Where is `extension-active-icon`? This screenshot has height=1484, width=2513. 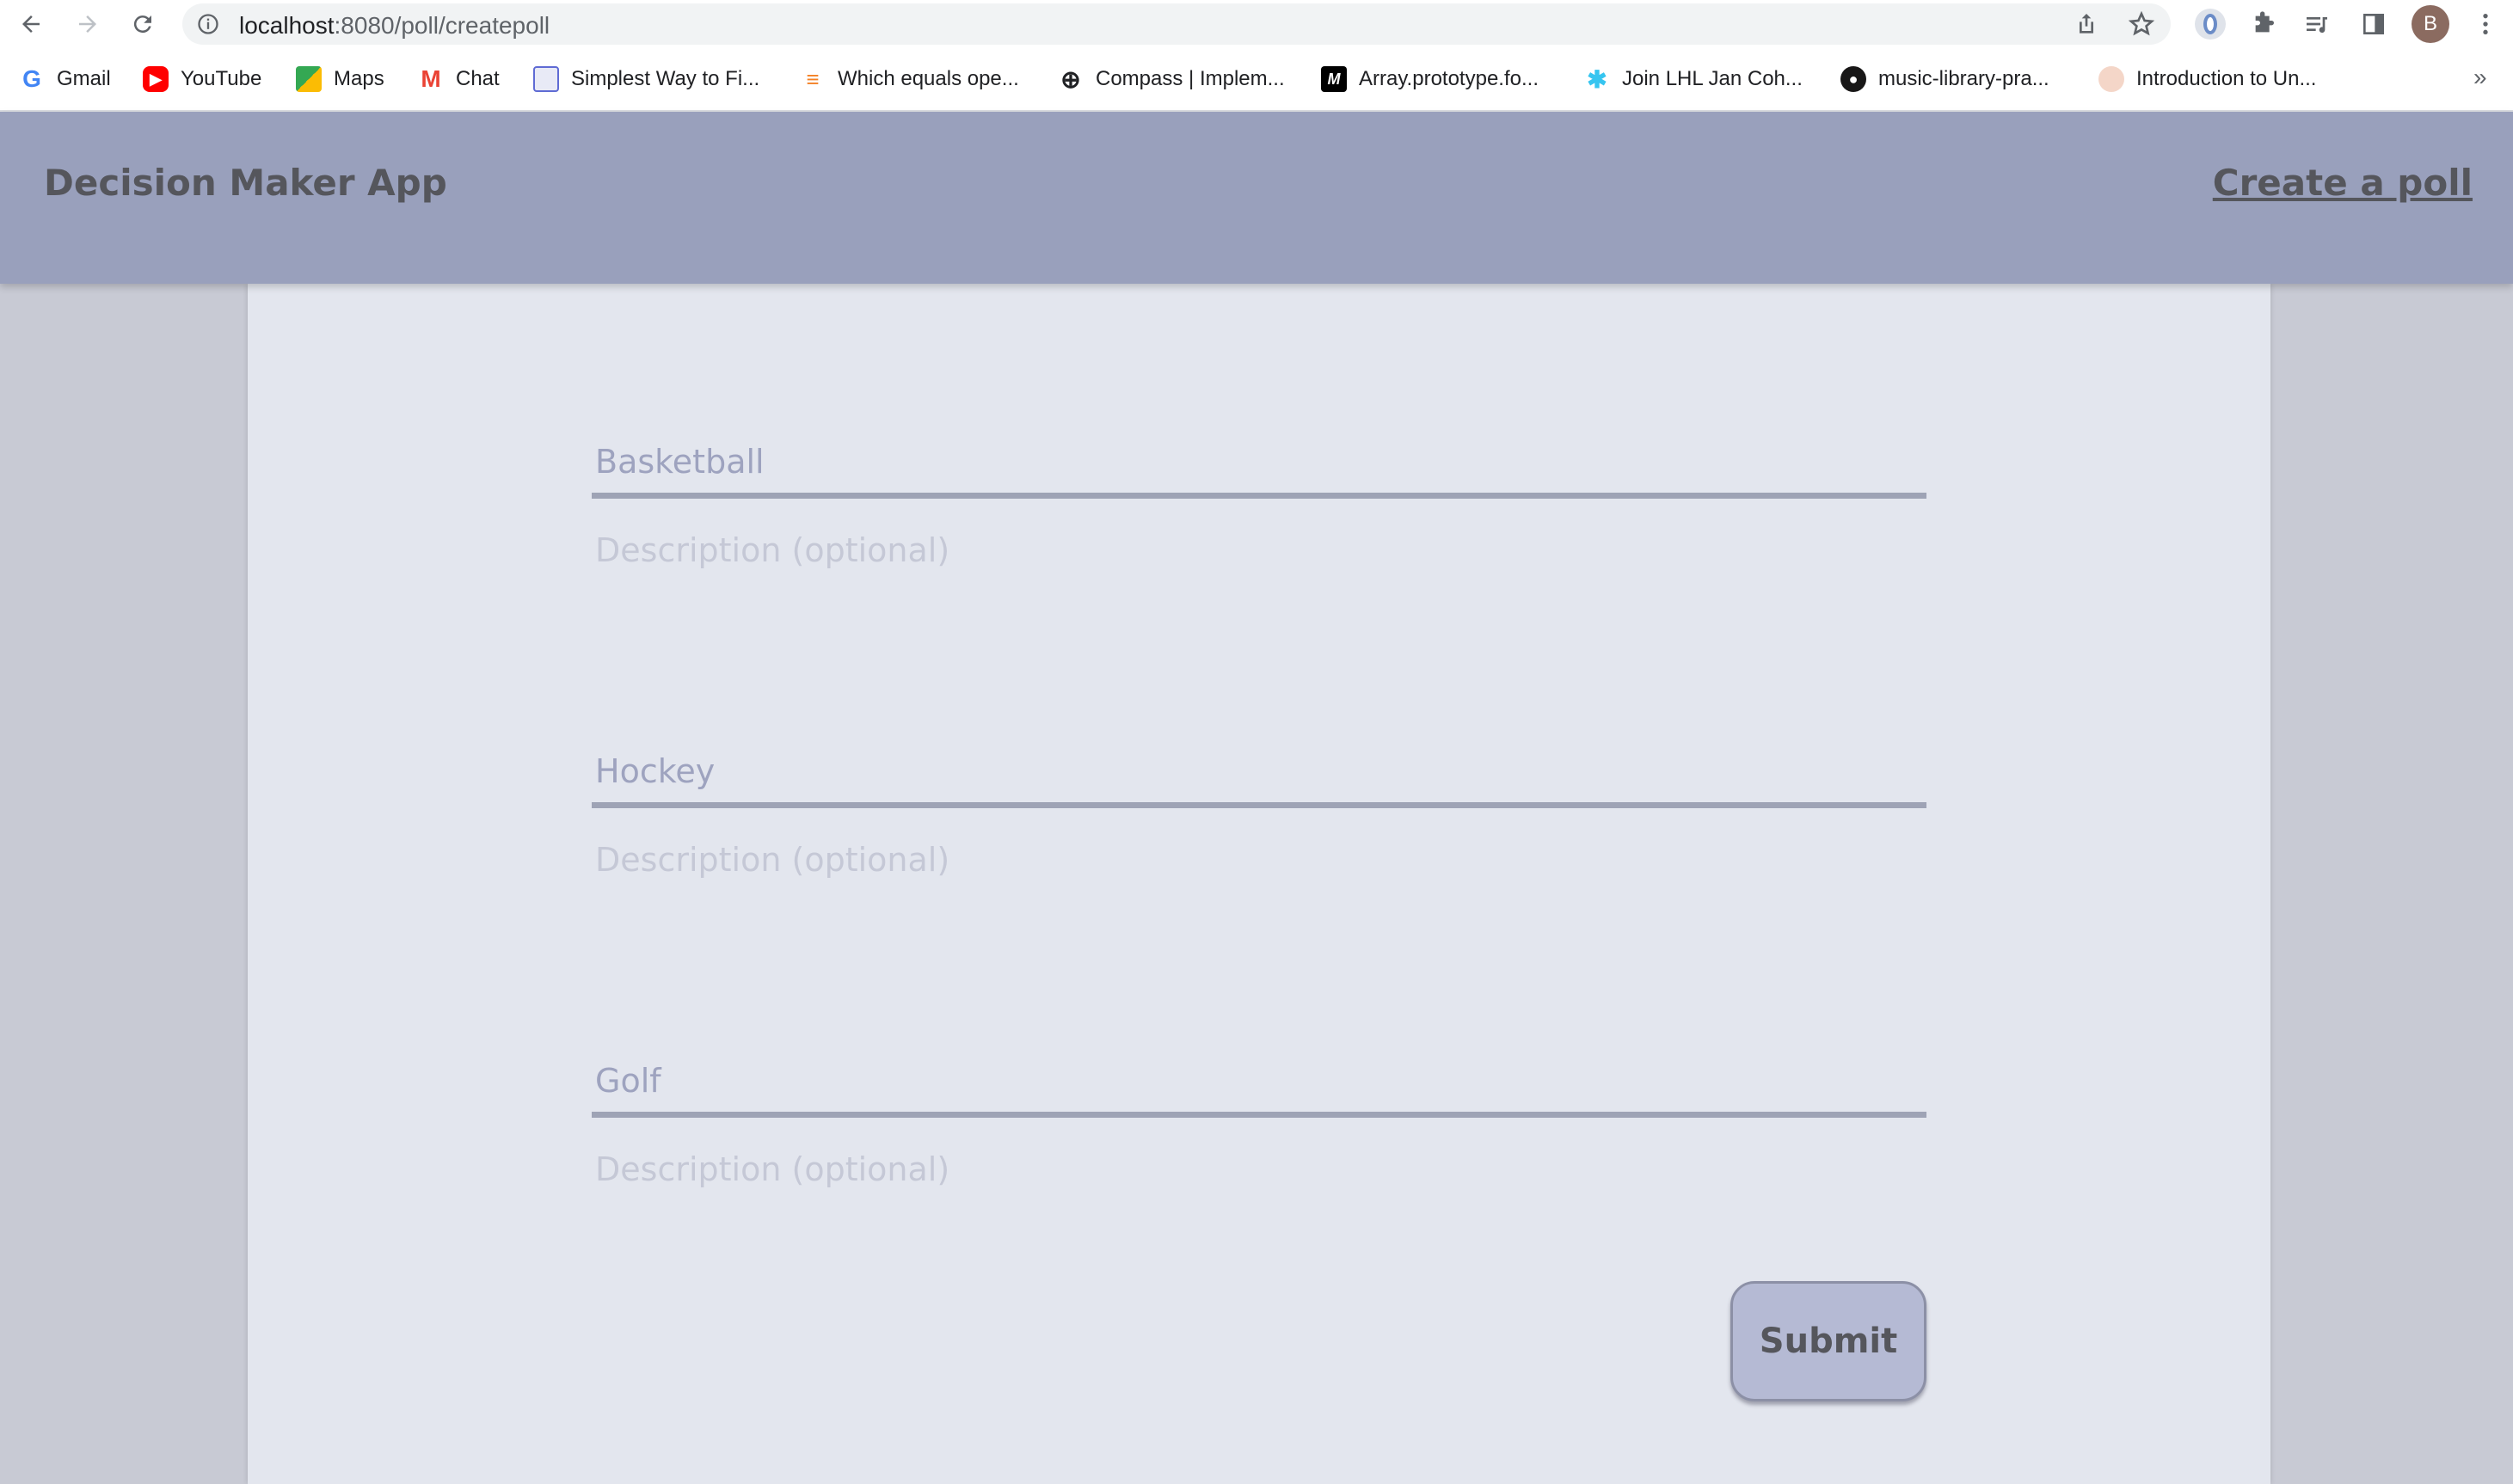 extension-active-icon is located at coordinates (2210, 24).